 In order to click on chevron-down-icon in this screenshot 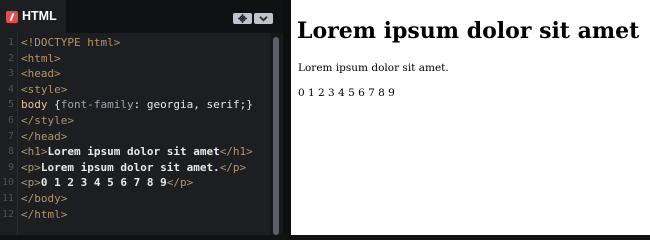, I will do `click(263, 19)`.